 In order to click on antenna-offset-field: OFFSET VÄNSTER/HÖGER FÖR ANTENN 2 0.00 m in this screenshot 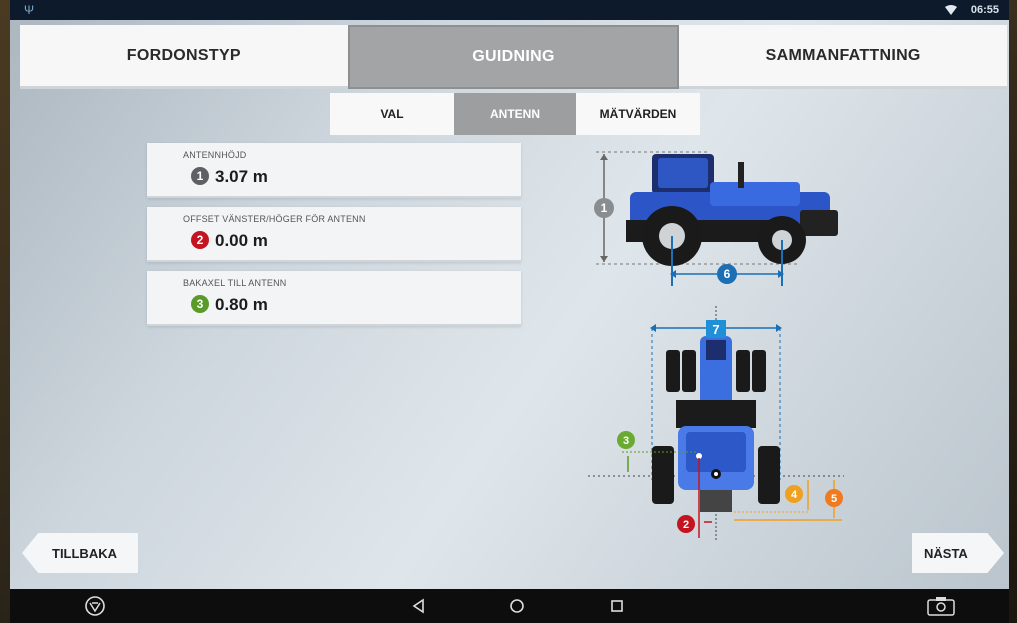, I will do `click(334, 234)`.